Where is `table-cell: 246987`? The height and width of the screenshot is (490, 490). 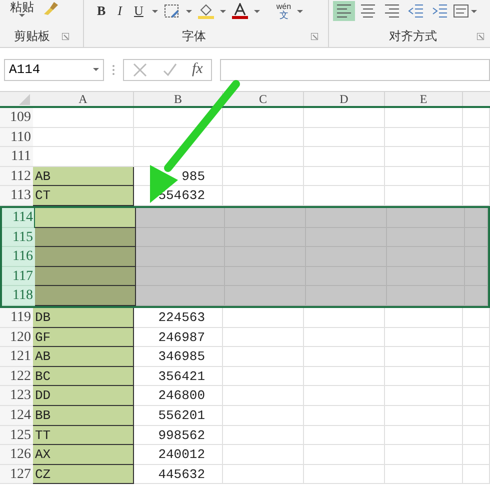
table-cell: 246987 is located at coordinates (178, 338).